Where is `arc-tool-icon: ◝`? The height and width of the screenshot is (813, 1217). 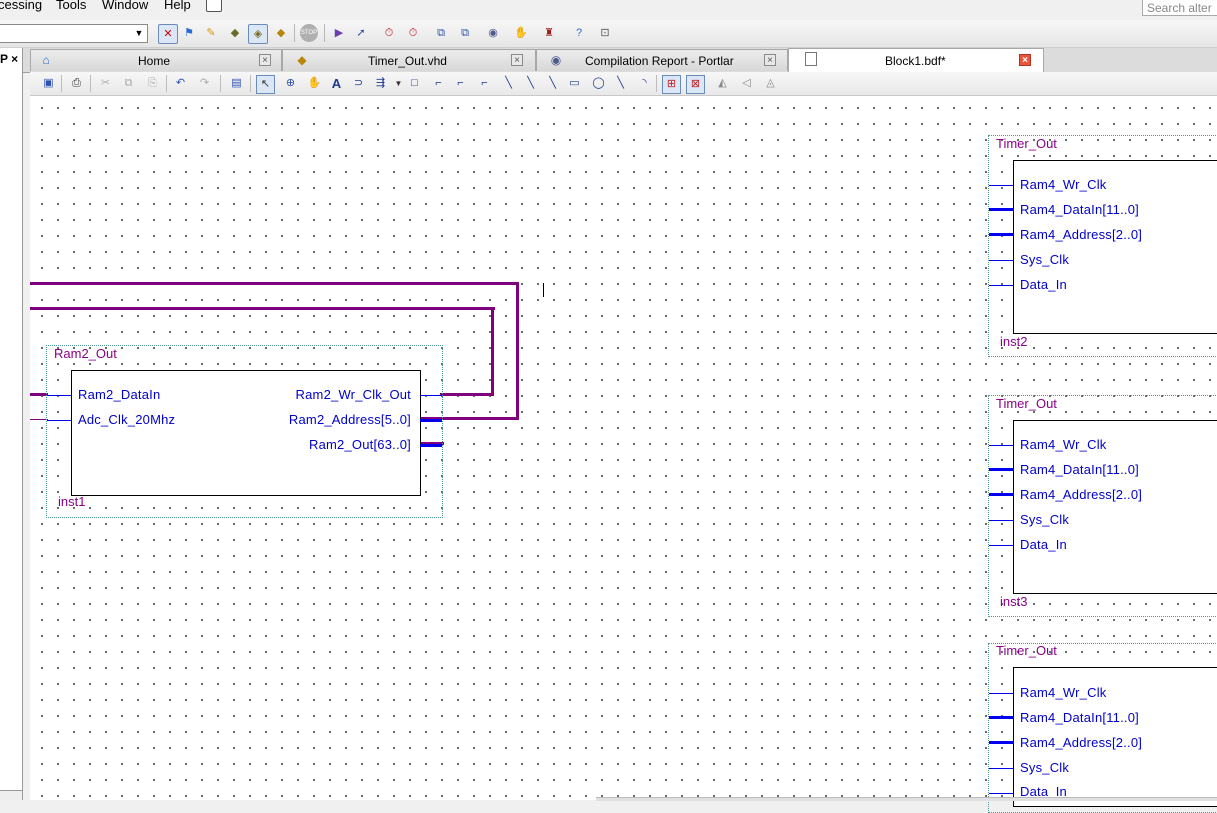
arc-tool-icon: ◝ is located at coordinates (644, 83).